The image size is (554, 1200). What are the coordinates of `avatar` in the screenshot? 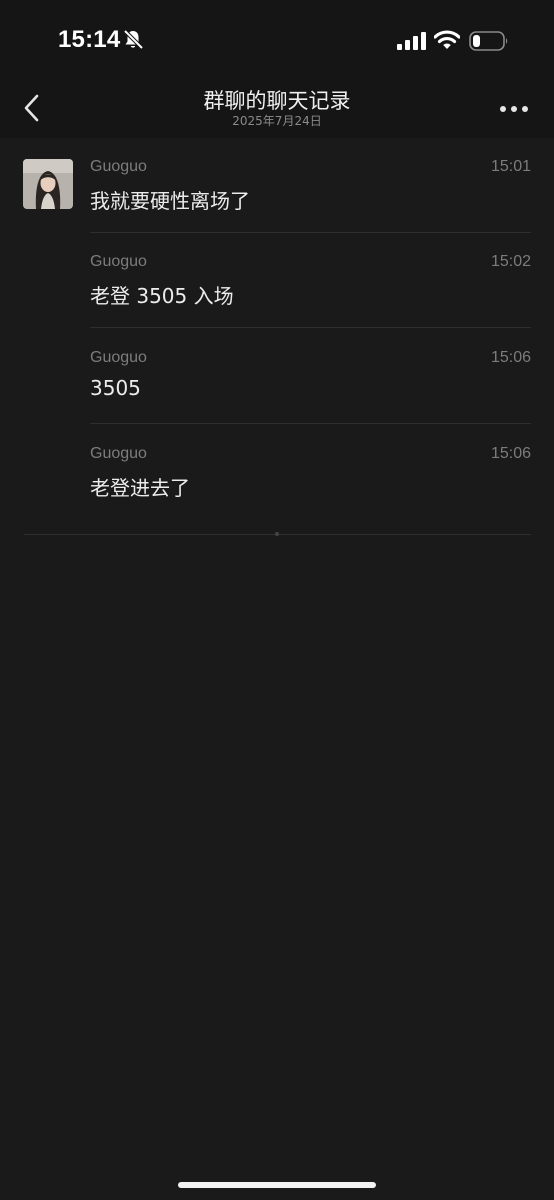 It's located at (48, 184).